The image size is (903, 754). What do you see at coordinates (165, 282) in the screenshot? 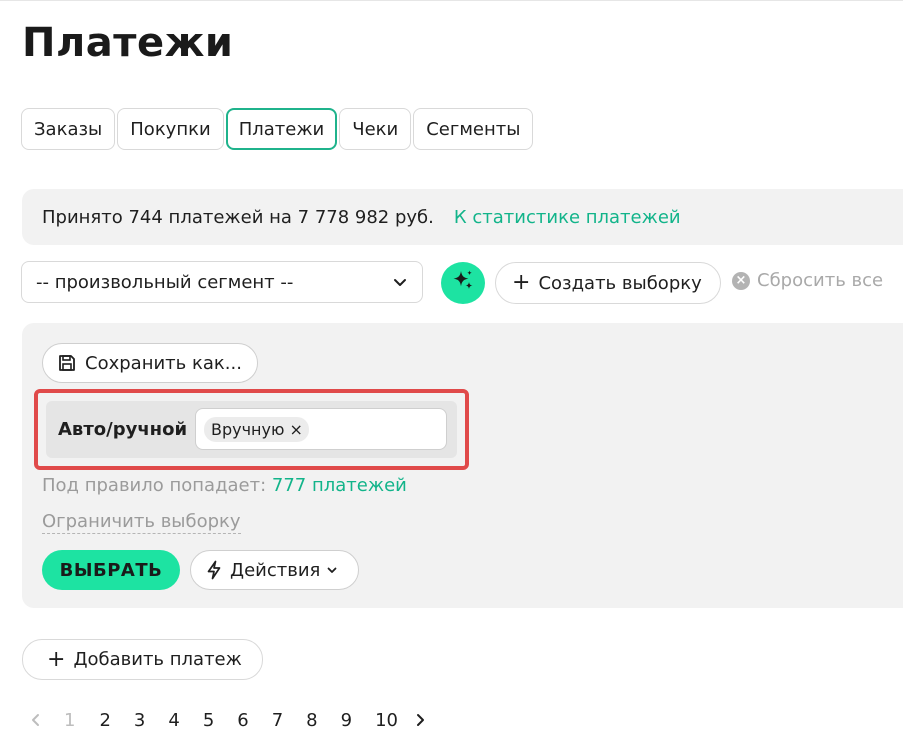
I see `segment-select-value: -- произвольный сегмент --` at bounding box center [165, 282].